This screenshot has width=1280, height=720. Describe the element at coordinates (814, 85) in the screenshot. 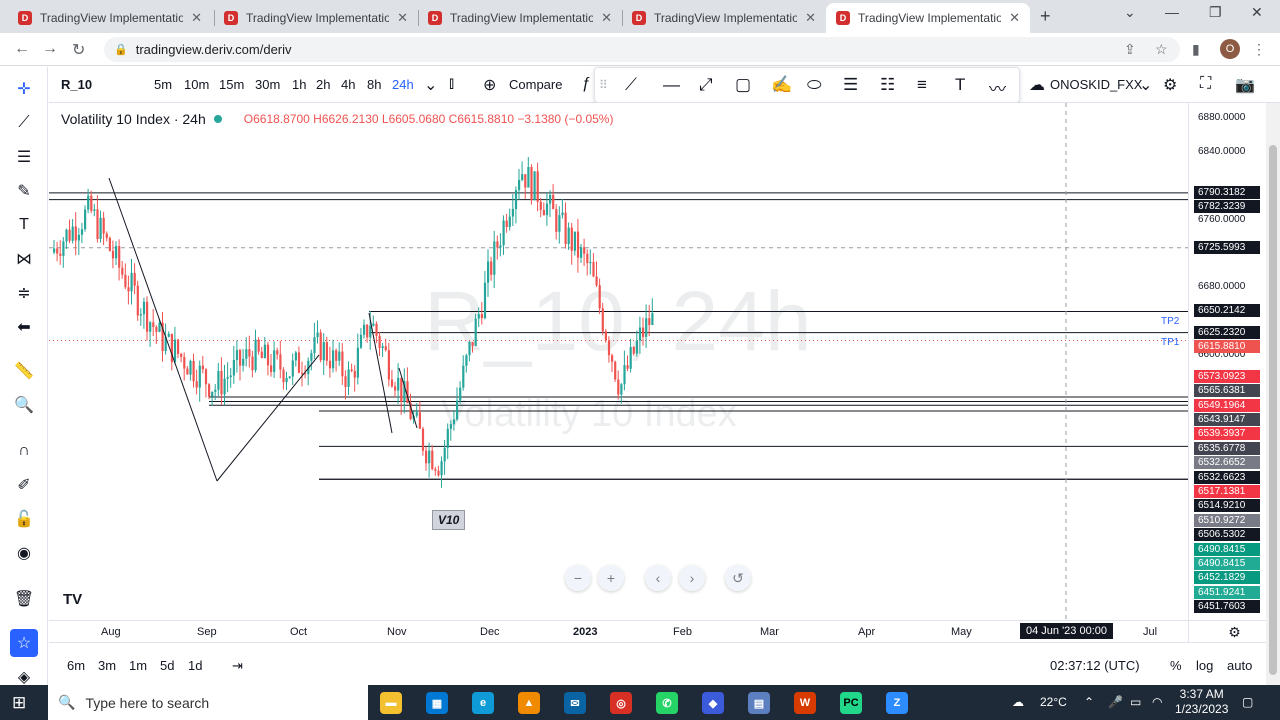

I see `ellipse-icon: ⬭` at that location.